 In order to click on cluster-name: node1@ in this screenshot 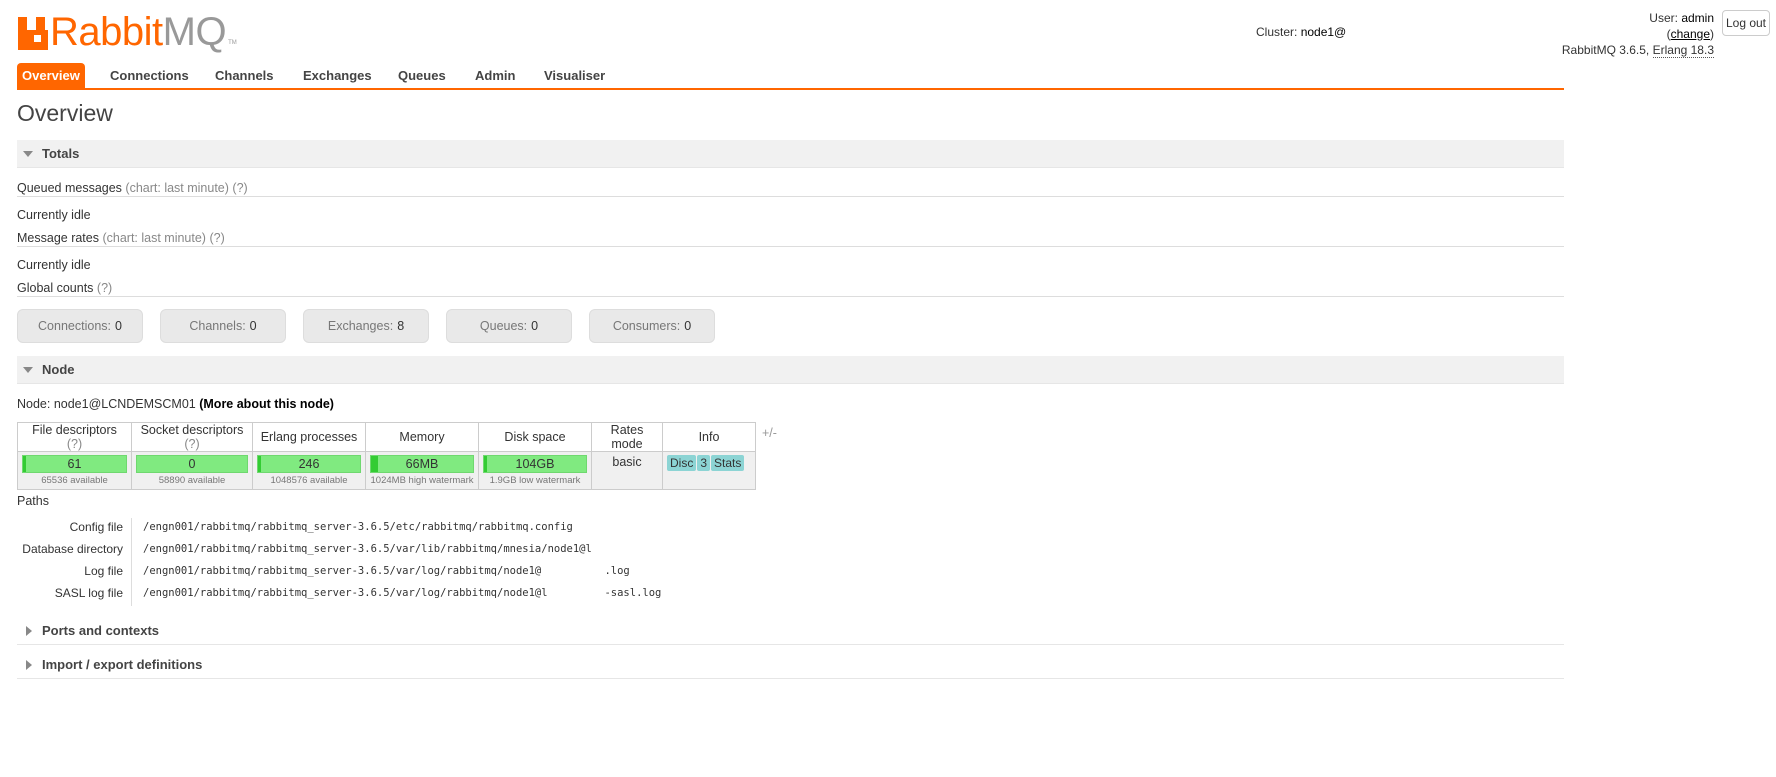, I will do `click(1323, 32)`.